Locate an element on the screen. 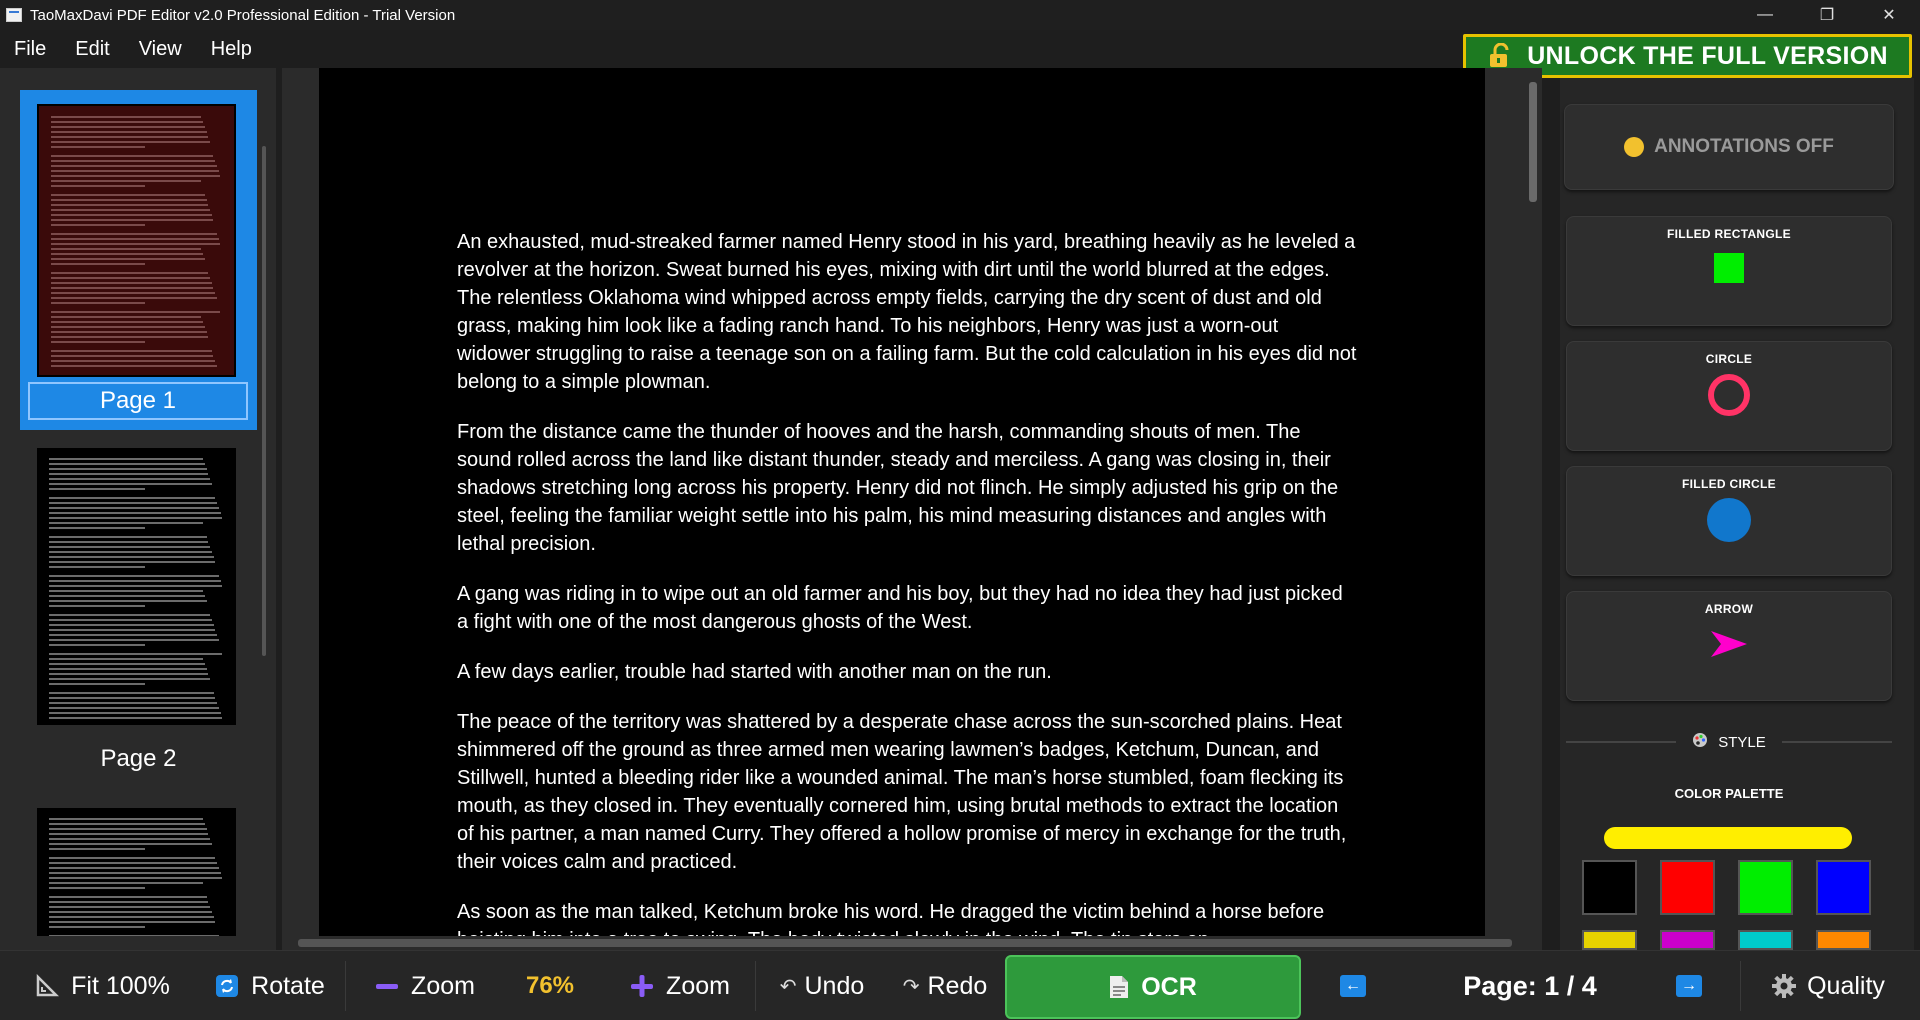  swatch-blue is located at coordinates (1843, 887).